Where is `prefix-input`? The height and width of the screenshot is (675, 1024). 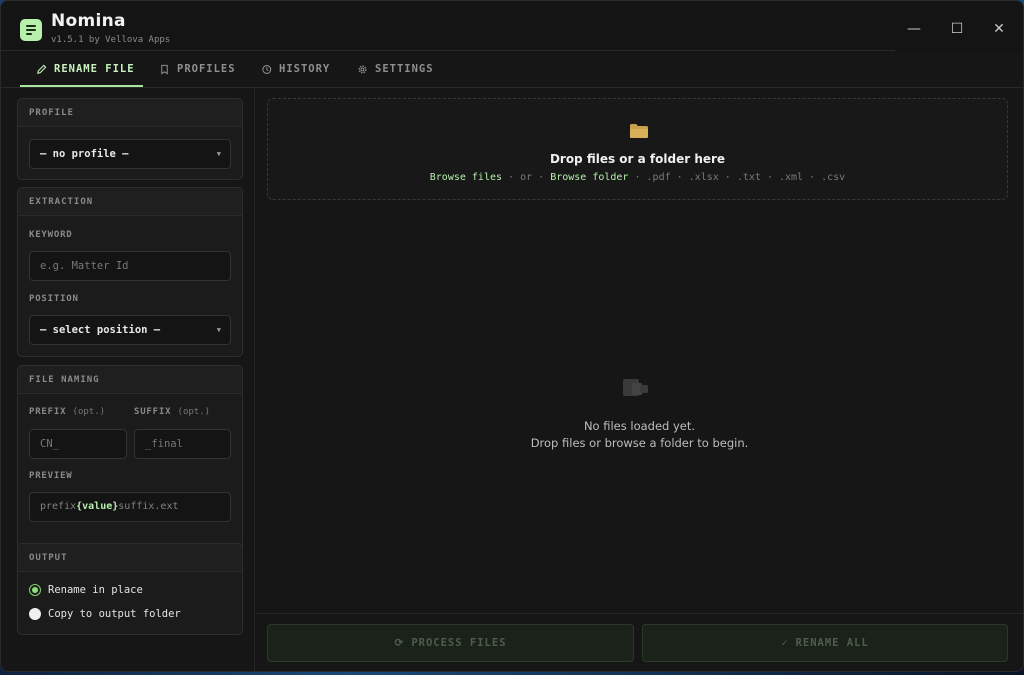 prefix-input is located at coordinates (78, 444).